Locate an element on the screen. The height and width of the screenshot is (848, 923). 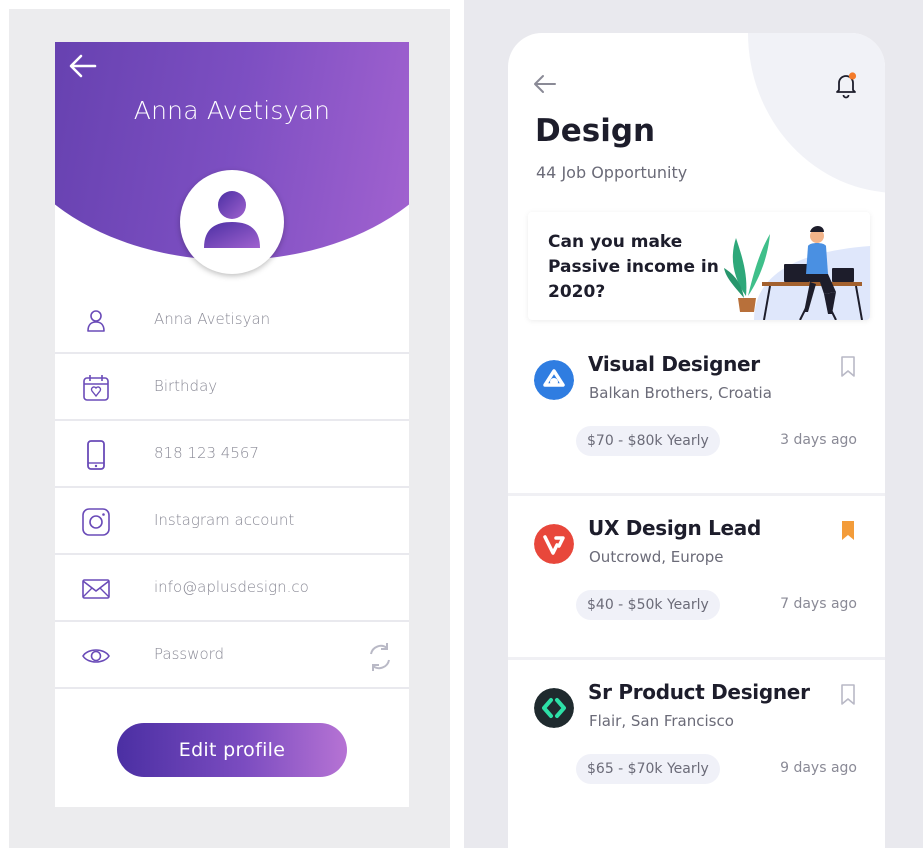
edit-profile-button: Edit profile is located at coordinates (232, 750).